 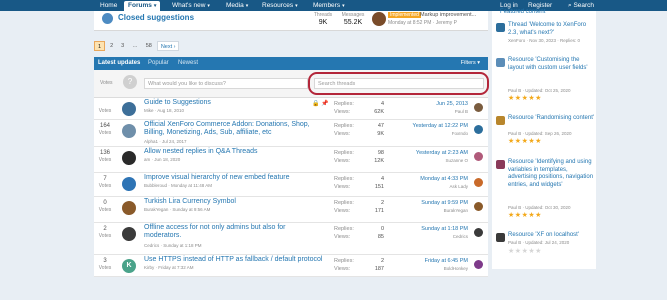 I want to click on tab-latest-updates: Latest updates, so click(x=119, y=63).